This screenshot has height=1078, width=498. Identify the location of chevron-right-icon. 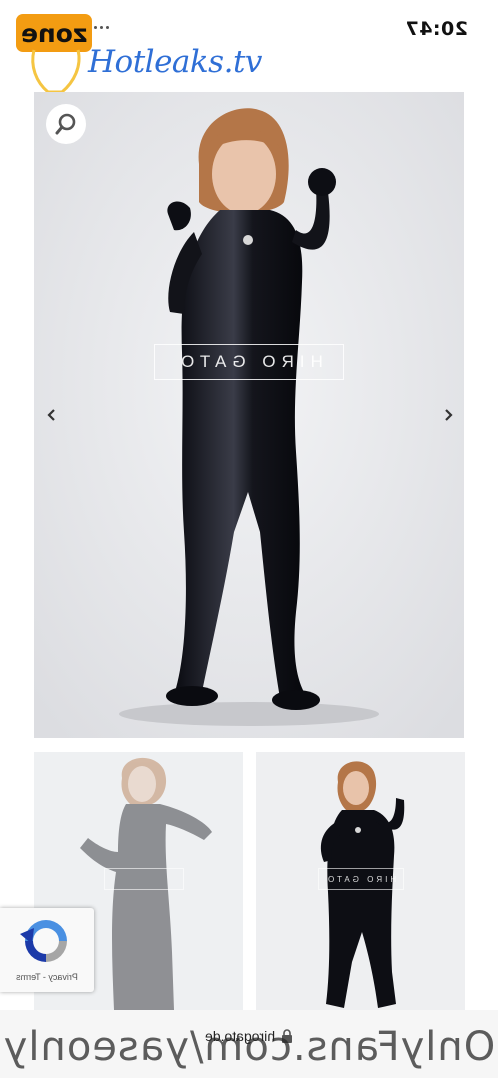
(449, 415).